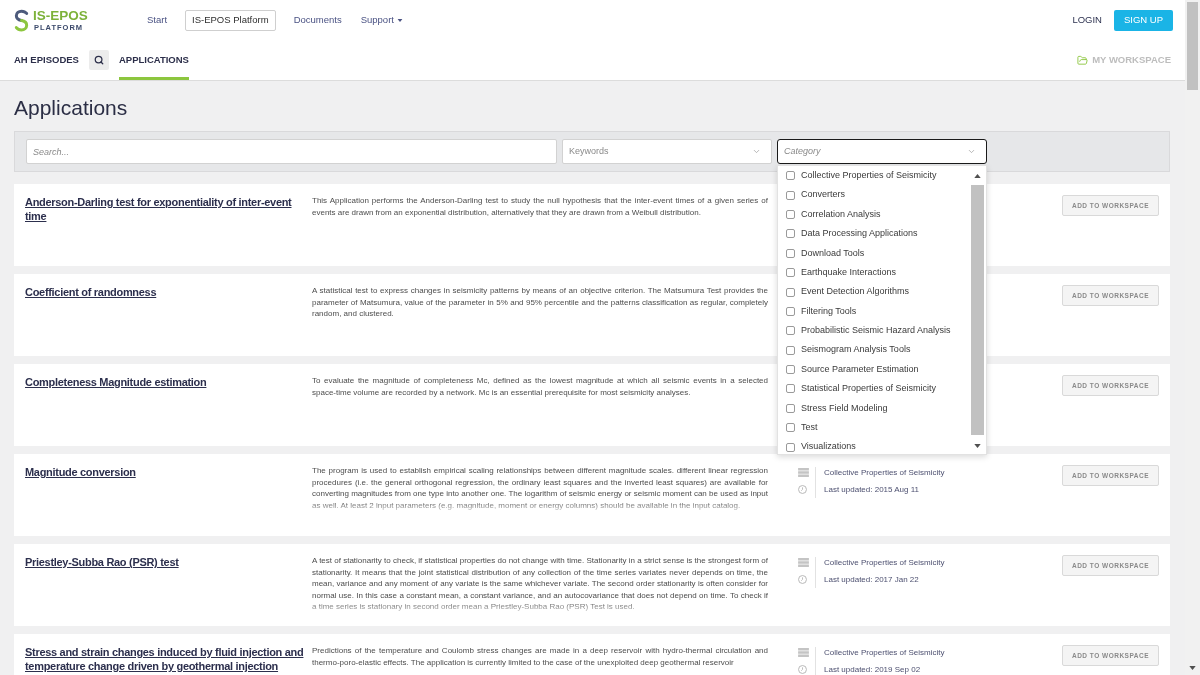  What do you see at coordinates (317, 20) in the screenshot?
I see `nav-link: Documents` at bounding box center [317, 20].